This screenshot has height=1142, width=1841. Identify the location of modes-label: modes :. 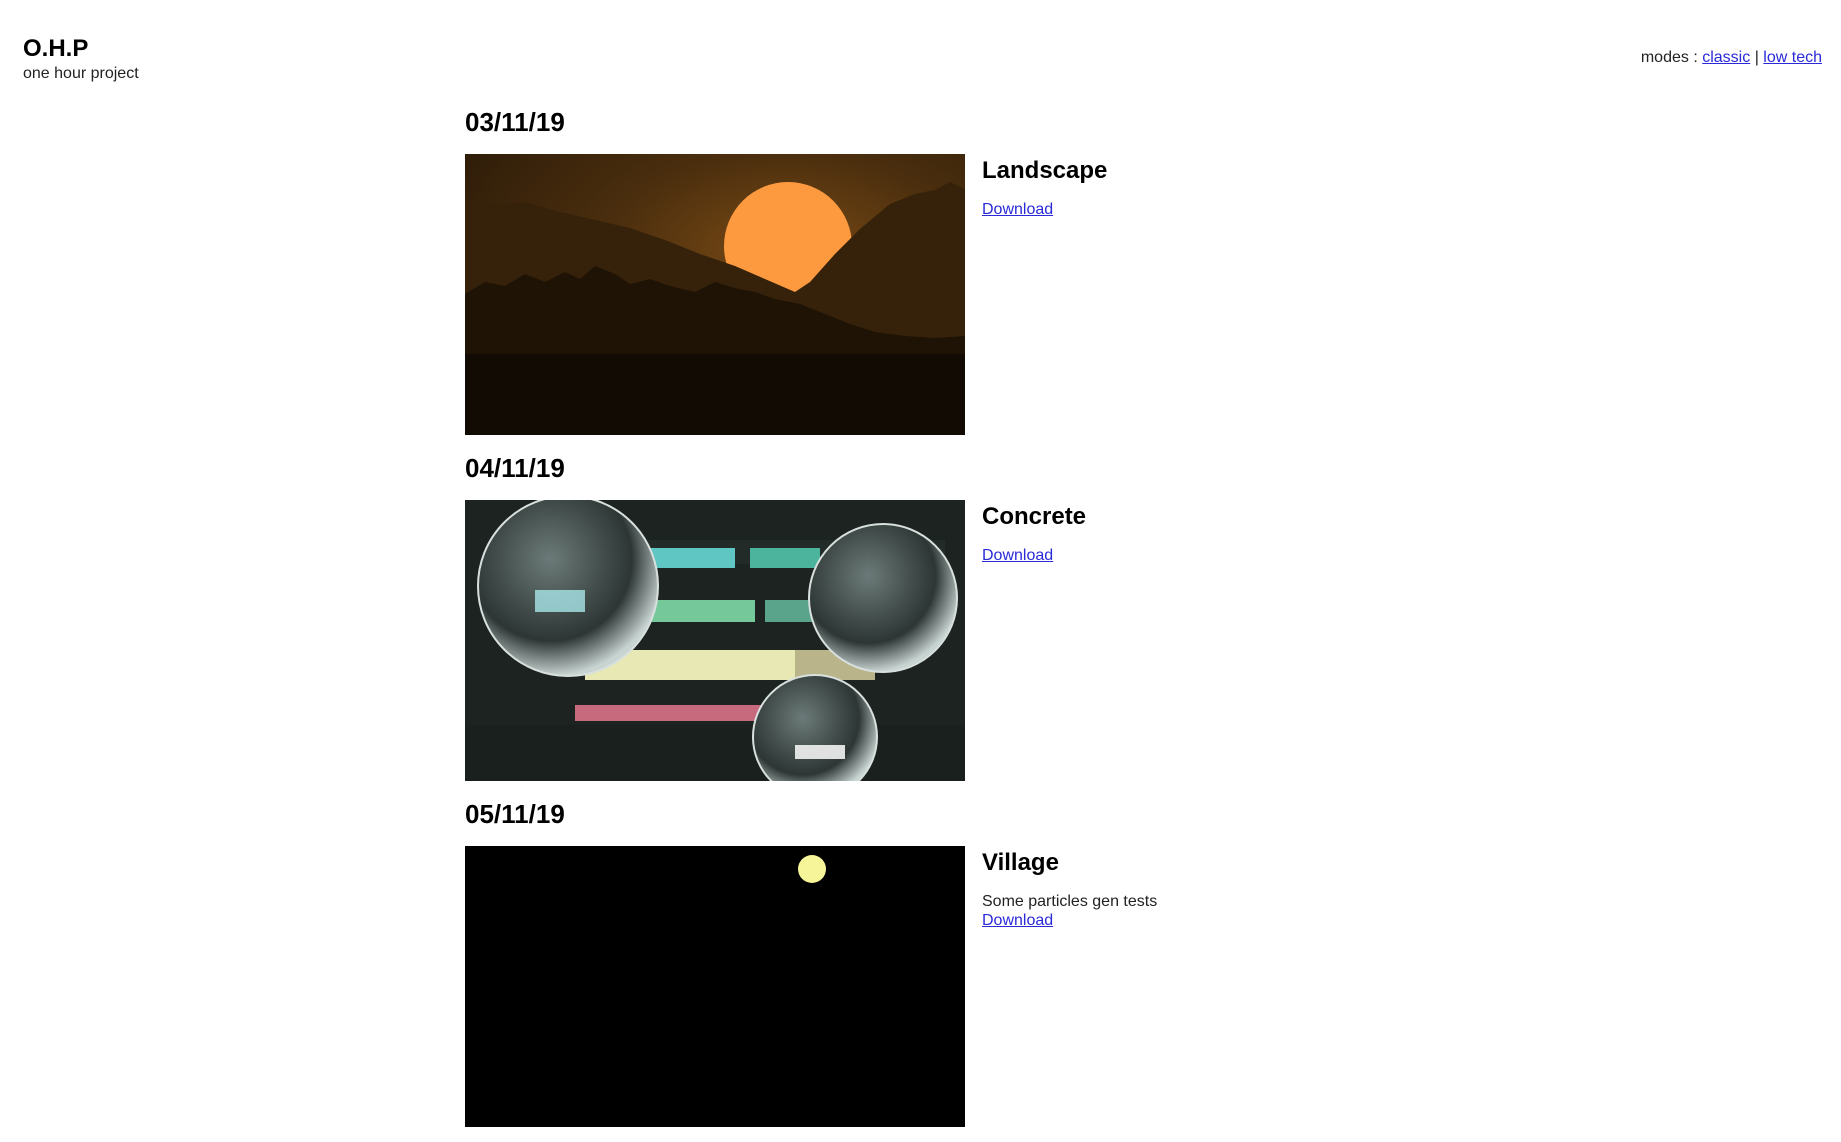
(1669, 57).